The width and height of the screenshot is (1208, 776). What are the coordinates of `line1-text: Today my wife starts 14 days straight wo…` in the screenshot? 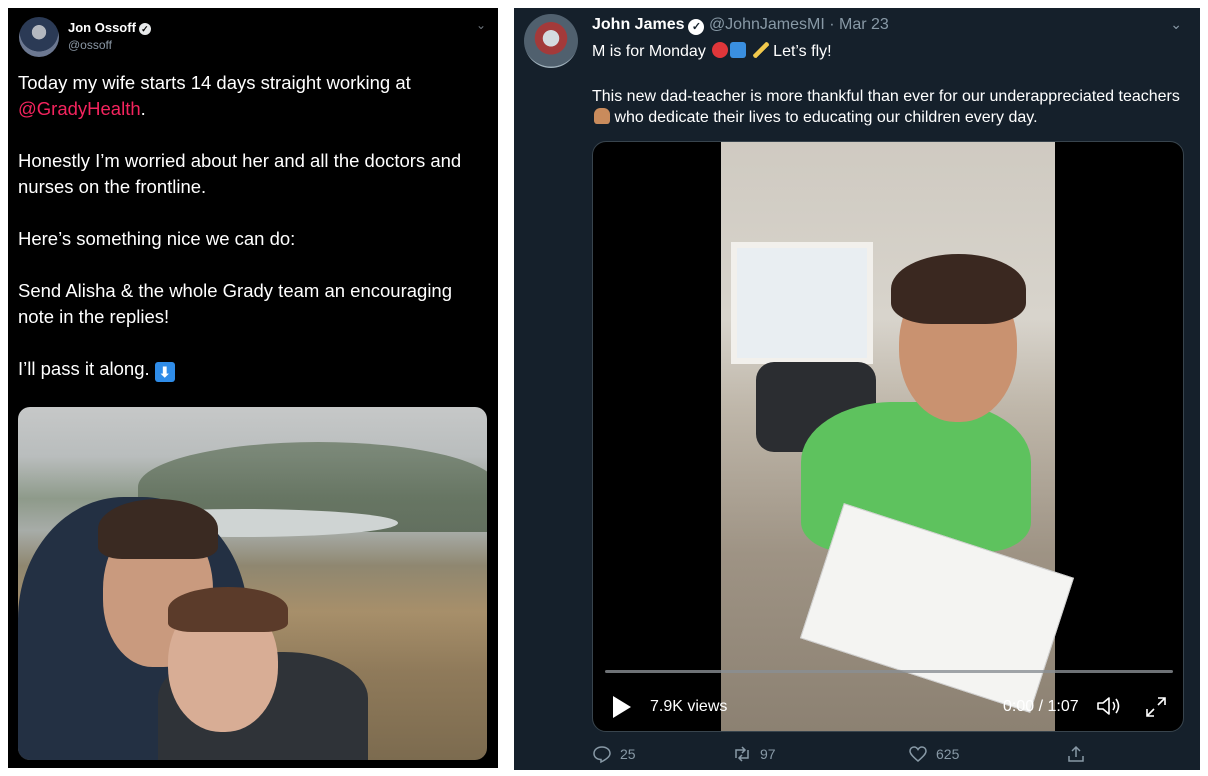 It's located at (214, 82).